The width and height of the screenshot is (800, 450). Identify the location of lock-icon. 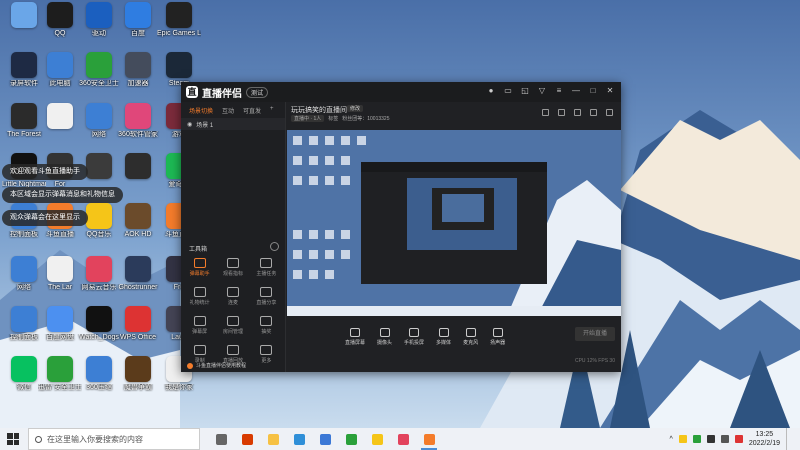
(545, 112).